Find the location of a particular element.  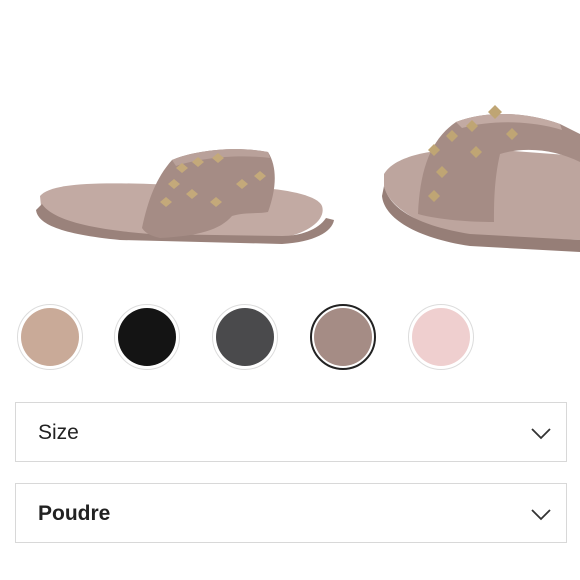

color-swatch-list is located at coordinates (290, 339).